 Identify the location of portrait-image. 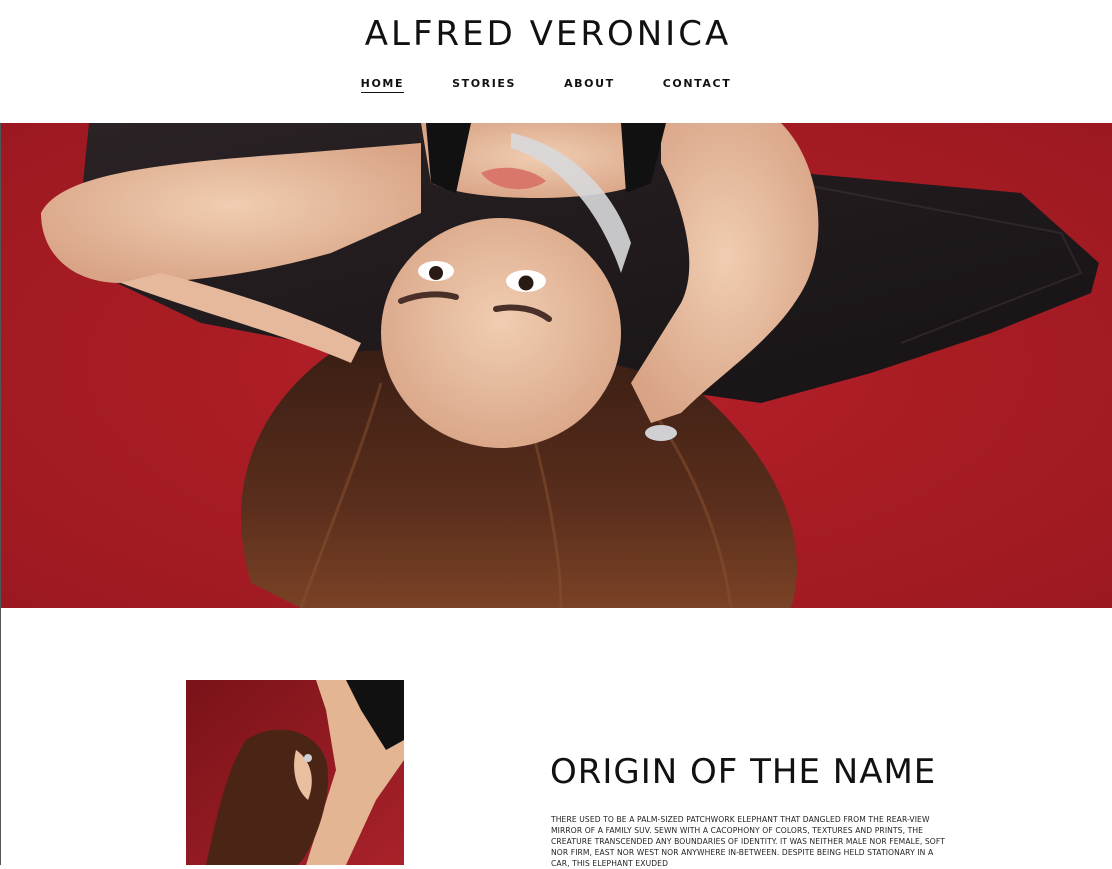
(295, 772).